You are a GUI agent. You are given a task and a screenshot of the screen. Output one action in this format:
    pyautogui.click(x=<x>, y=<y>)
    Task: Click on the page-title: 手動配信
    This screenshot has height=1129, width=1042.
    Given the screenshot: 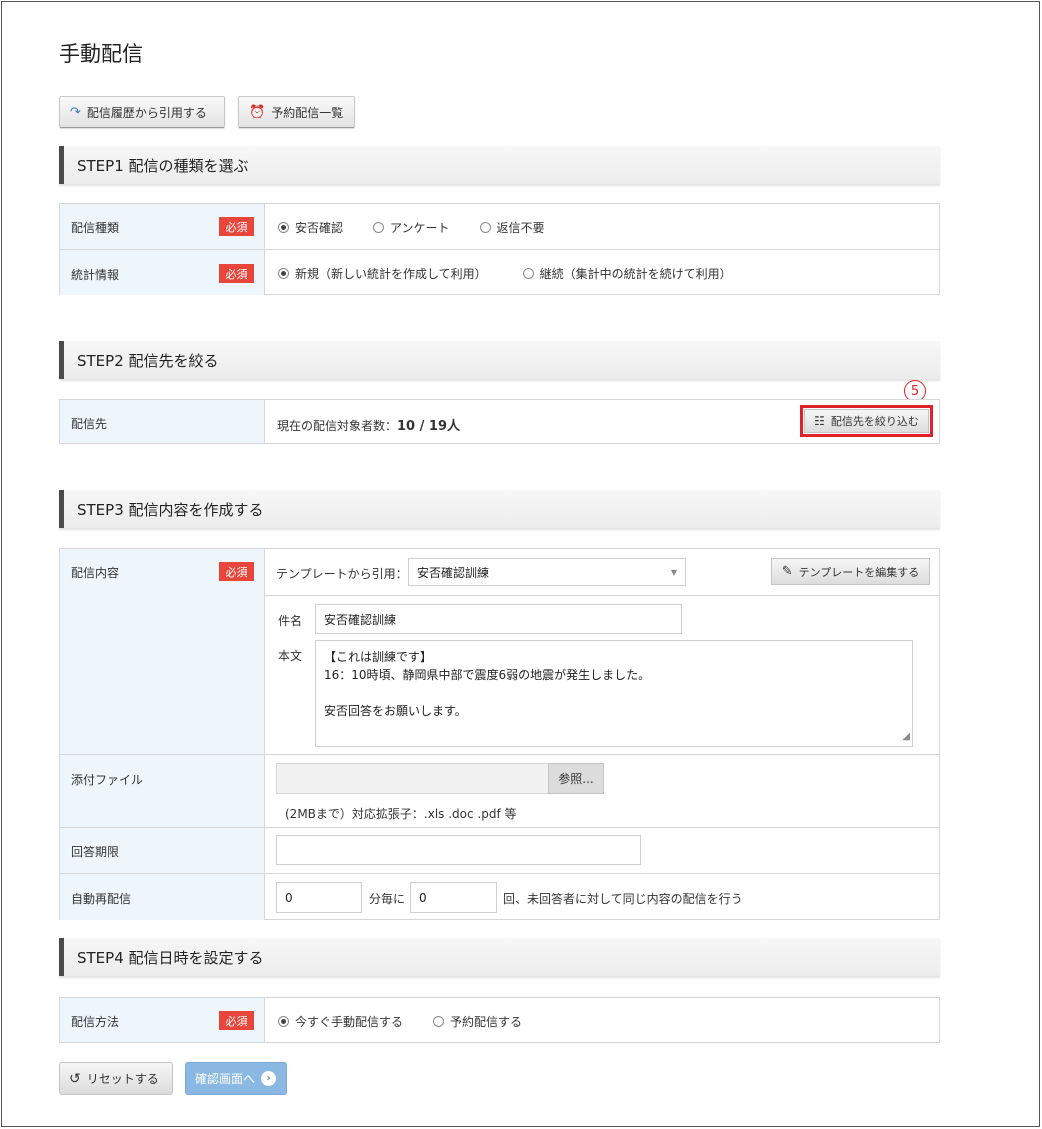 What is the action you would take?
    pyautogui.click(x=101, y=54)
    